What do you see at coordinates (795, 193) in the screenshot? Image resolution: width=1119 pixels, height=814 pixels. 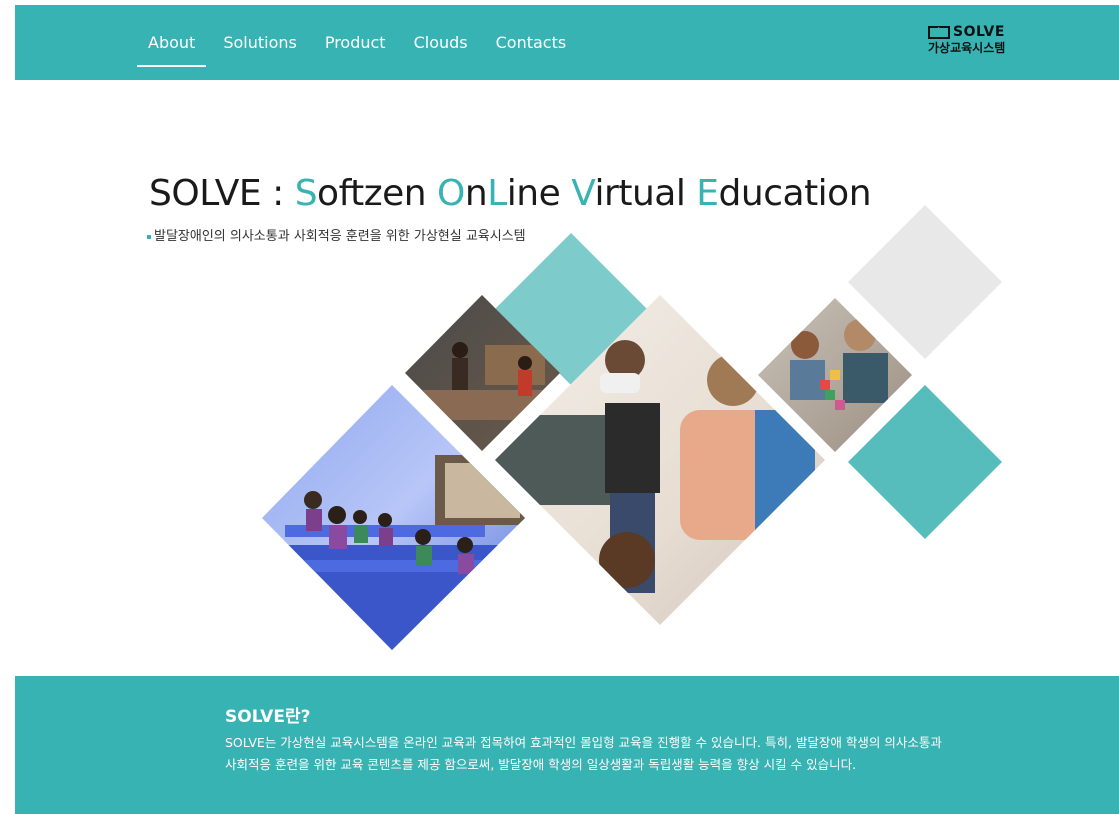 I see `hero-title-part: ducation` at bounding box center [795, 193].